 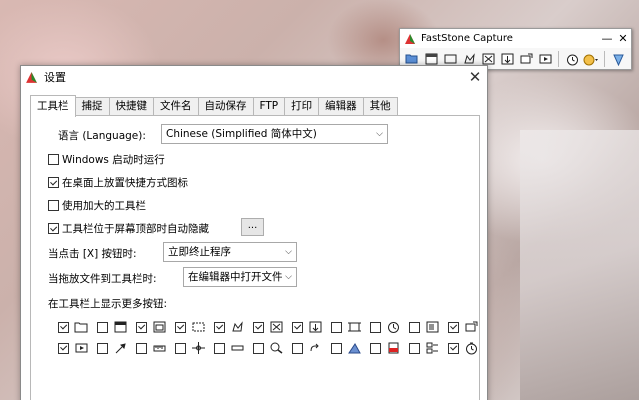 I want to click on scroll-icon, so click(x=315, y=327).